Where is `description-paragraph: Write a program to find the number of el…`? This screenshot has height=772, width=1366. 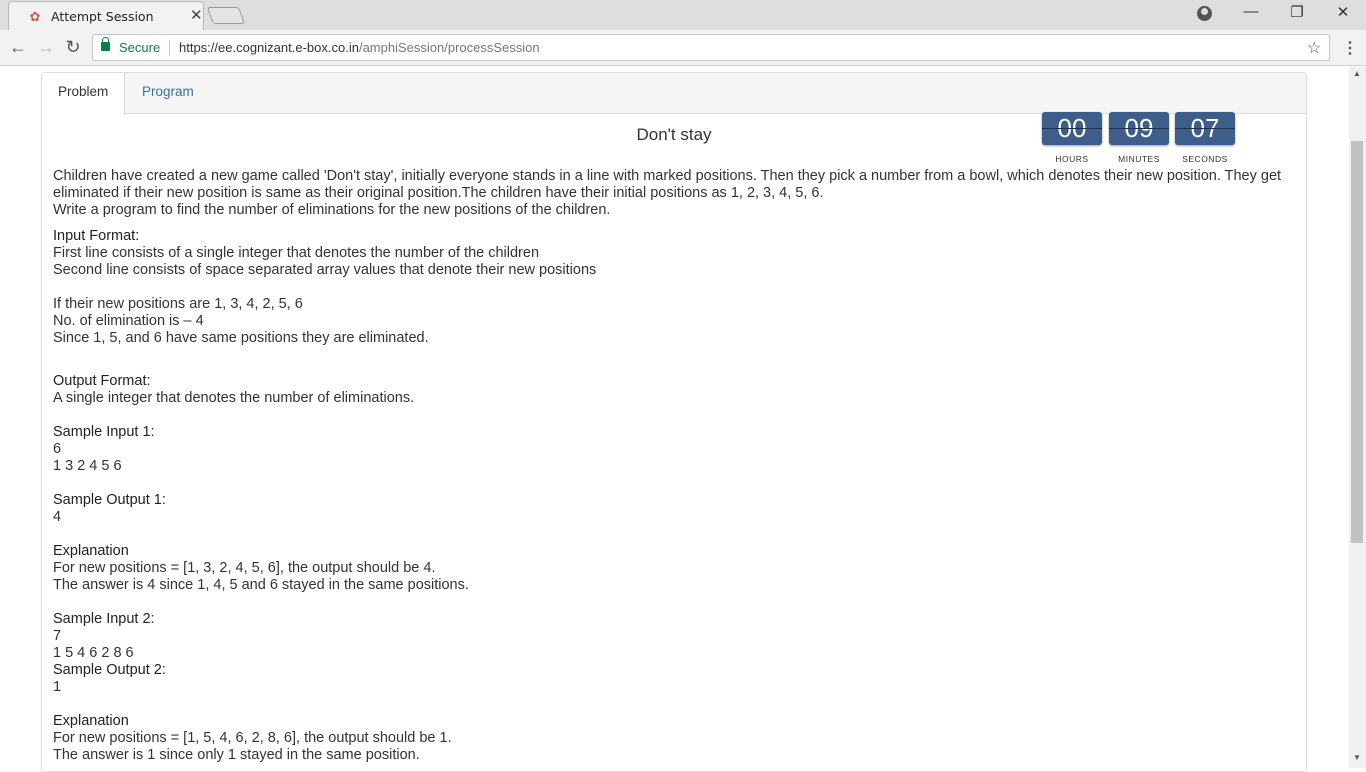
description-paragraph: Write a program to find the number of el… is located at coordinates (332, 210).